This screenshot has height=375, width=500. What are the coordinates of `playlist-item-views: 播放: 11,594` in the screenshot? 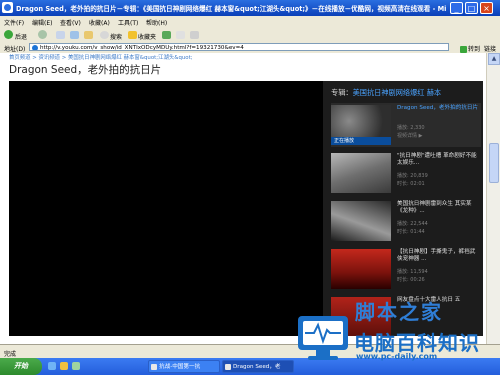 It's located at (412, 272).